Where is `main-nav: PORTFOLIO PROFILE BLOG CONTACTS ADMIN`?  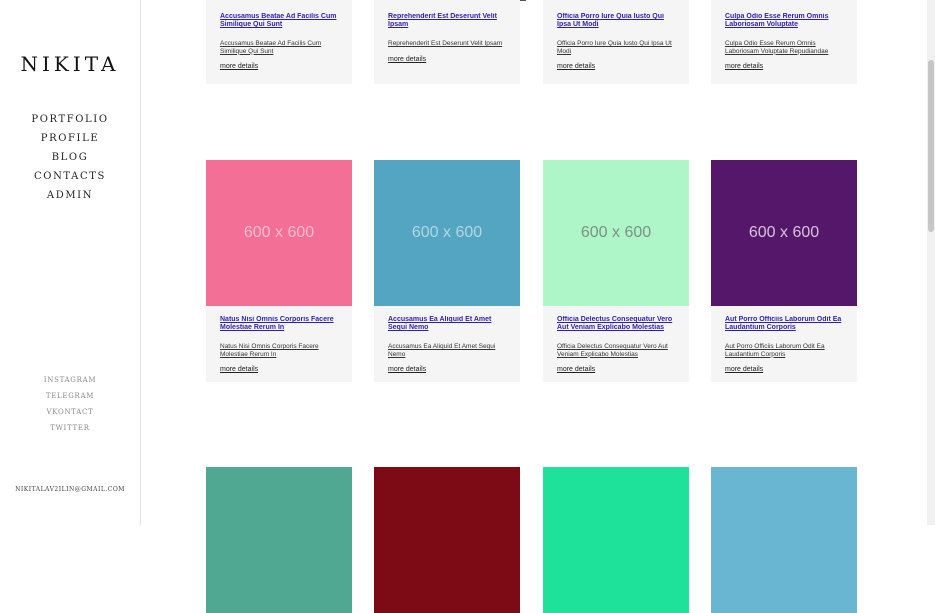 main-nav: PORTFOLIO PROFILE BLOG CONTACTS ADMIN is located at coordinates (70, 160).